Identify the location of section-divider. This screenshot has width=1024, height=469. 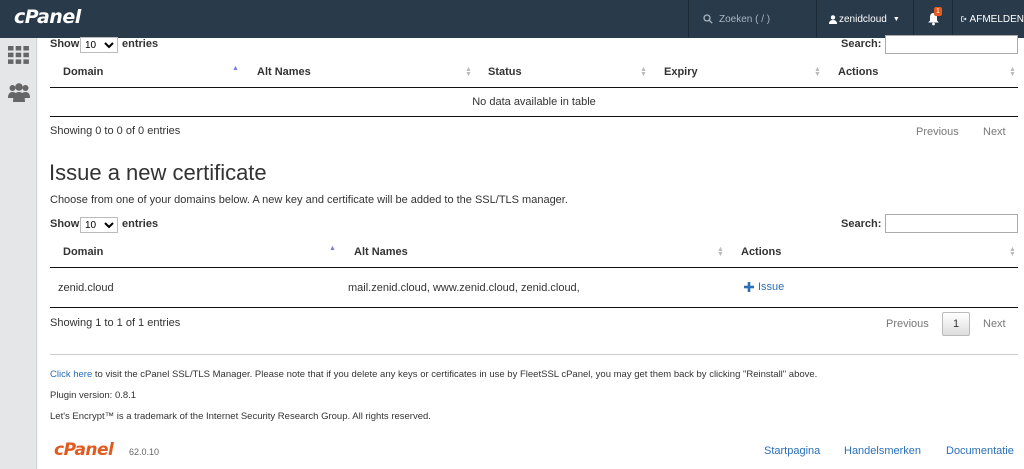
(534, 354).